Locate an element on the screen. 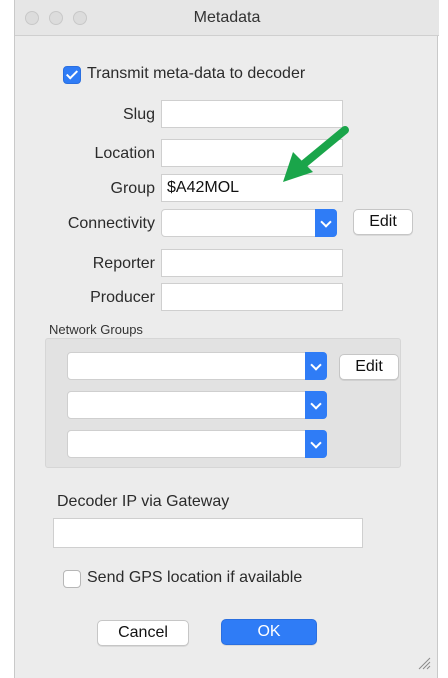 The height and width of the screenshot is (678, 448). decoder-ip-input is located at coordinates (208, 533).